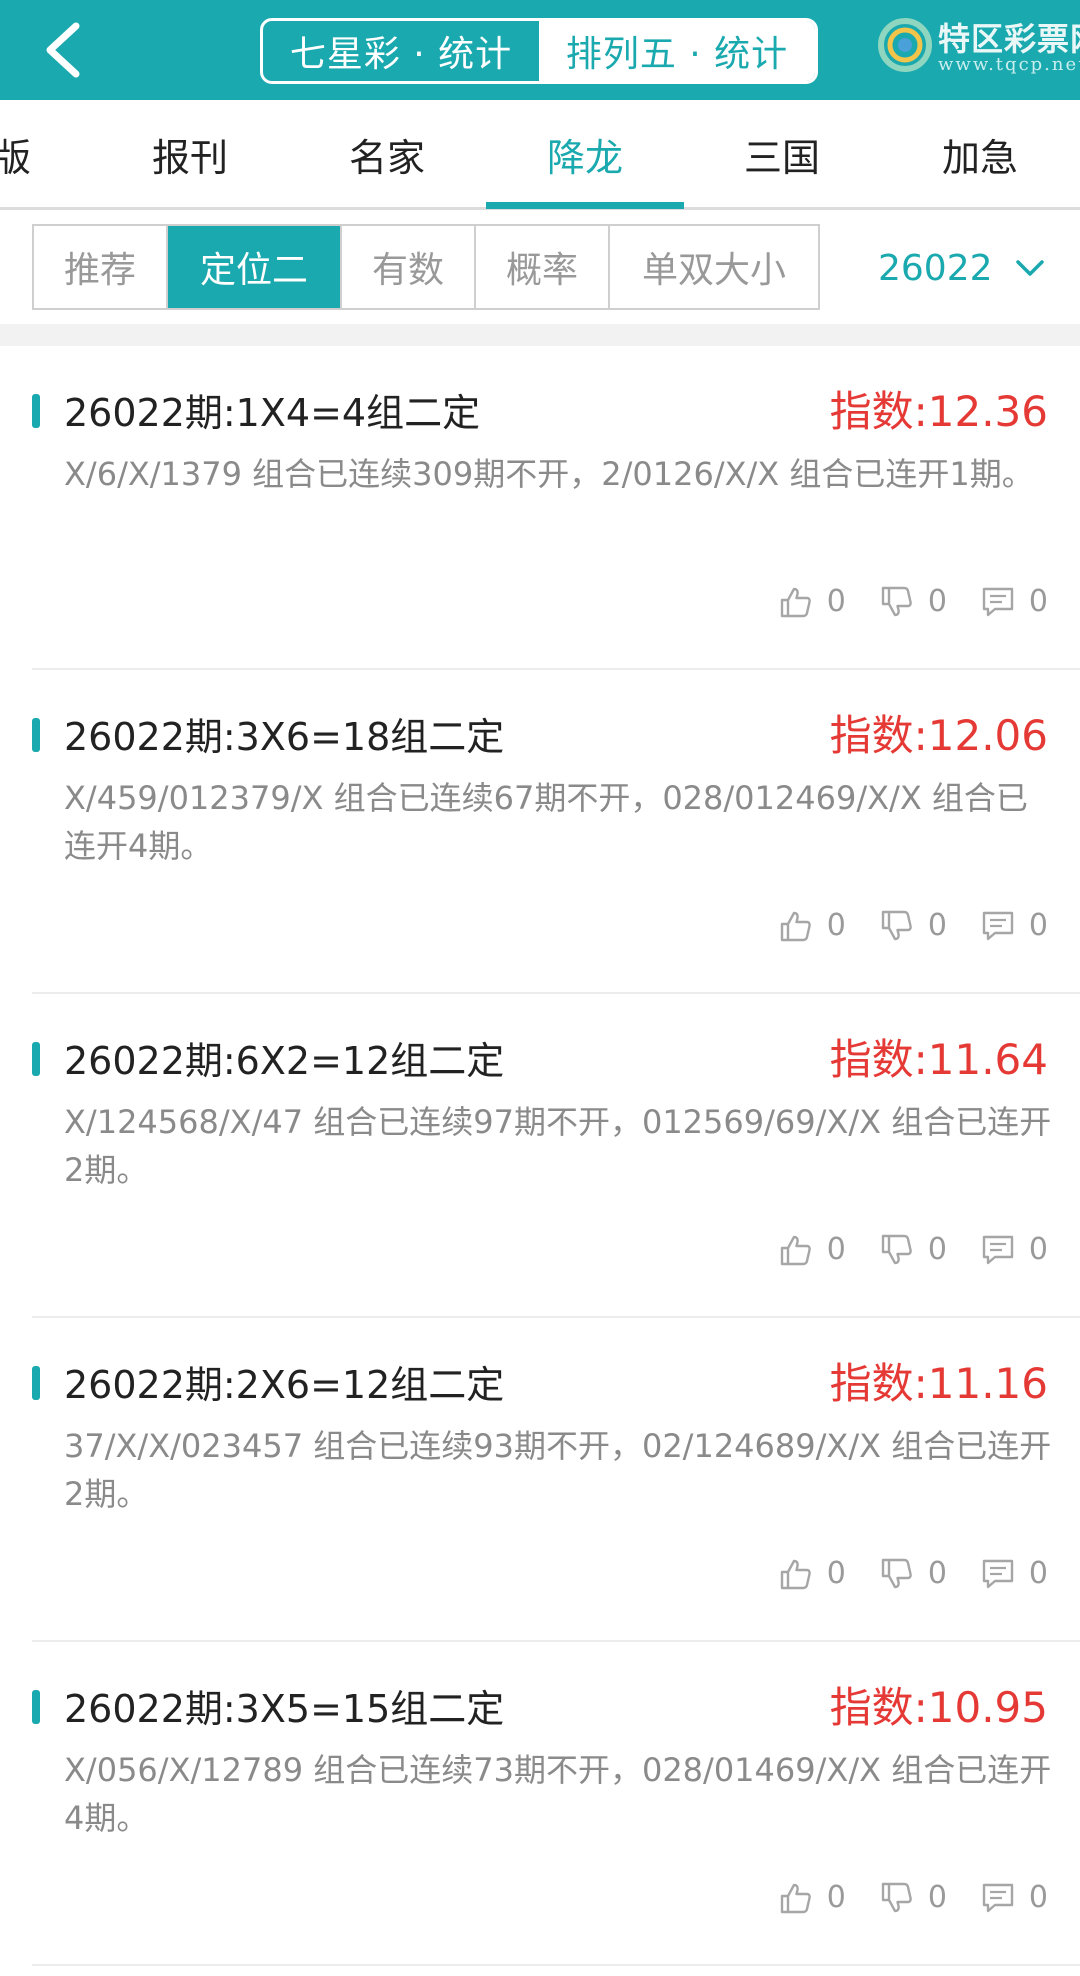 This screenshot has width=1080, height=1976. I want to click on chevron-down-icon, so click(1029, 268).